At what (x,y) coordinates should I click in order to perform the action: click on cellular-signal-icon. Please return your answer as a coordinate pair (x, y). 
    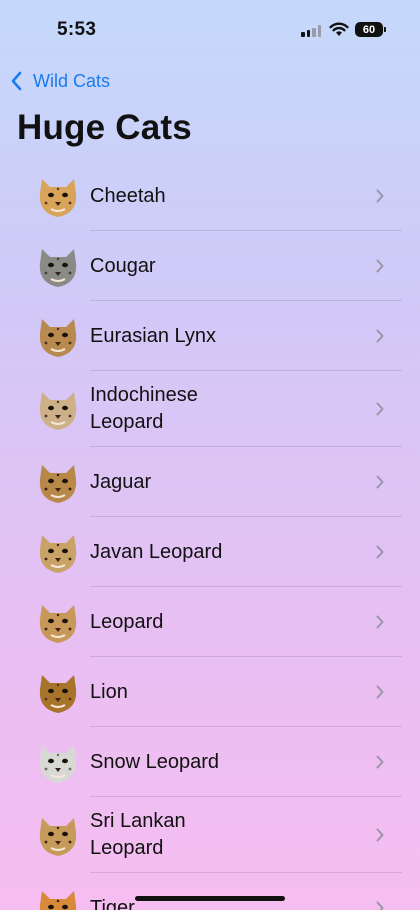
    Looking at the image, I should click on (311, 31).